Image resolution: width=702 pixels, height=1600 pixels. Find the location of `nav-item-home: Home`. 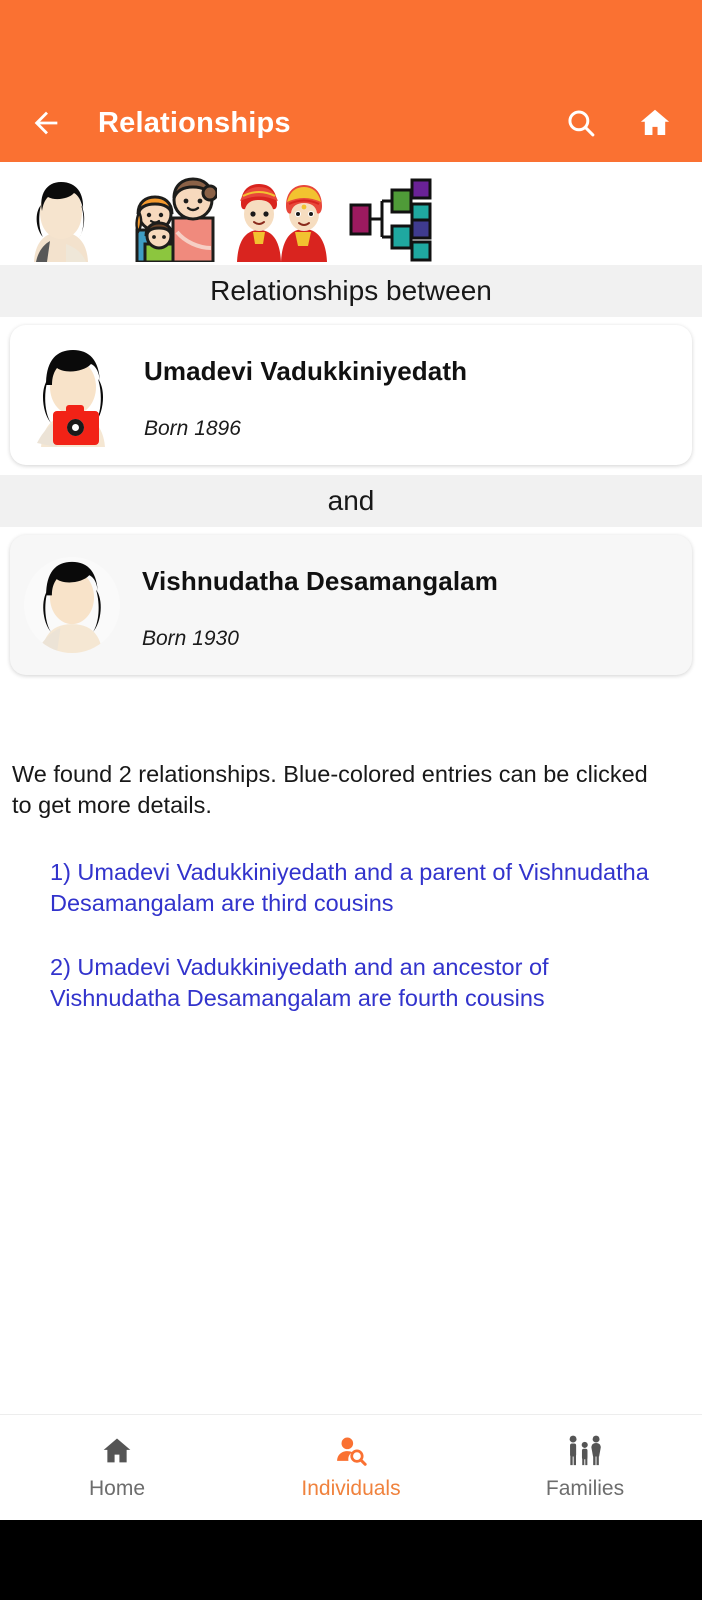

nav-item-home: Home is located at coordinates (117, 1467).